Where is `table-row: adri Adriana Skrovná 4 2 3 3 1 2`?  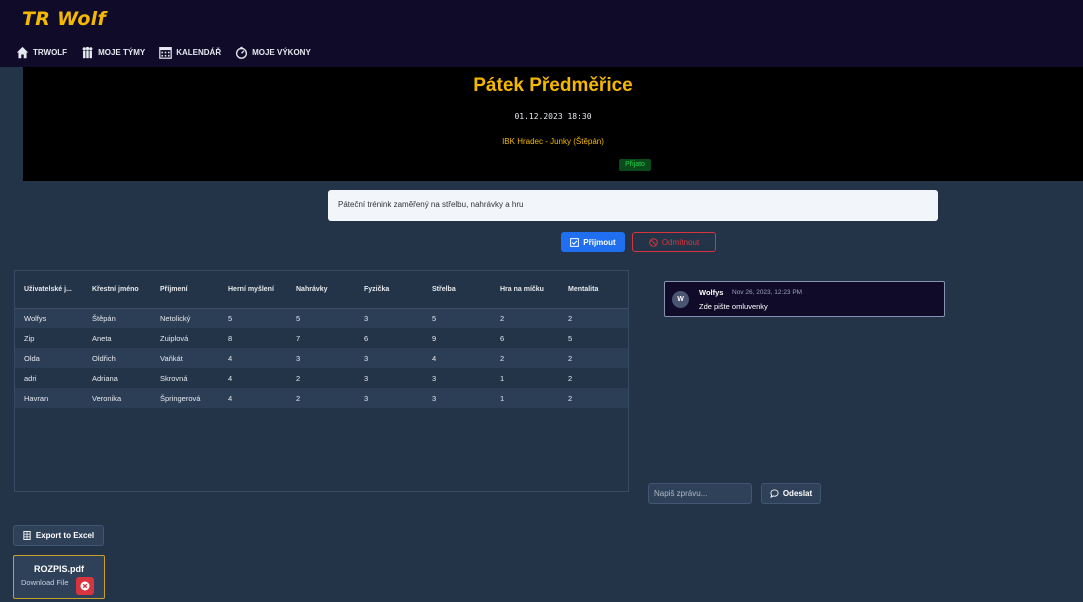 table-row: adri Adriana Skrovná 4 2 3 3 1 2 is located at coordinates (321, 378).